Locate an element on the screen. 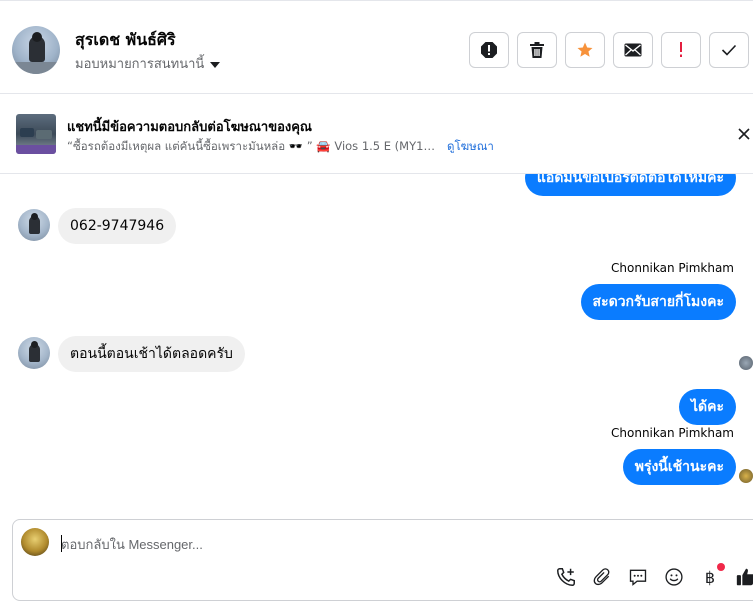 The width and height of the screenshot is (753, 601). thumbs-up-icon is located at coordinates (744, 577).